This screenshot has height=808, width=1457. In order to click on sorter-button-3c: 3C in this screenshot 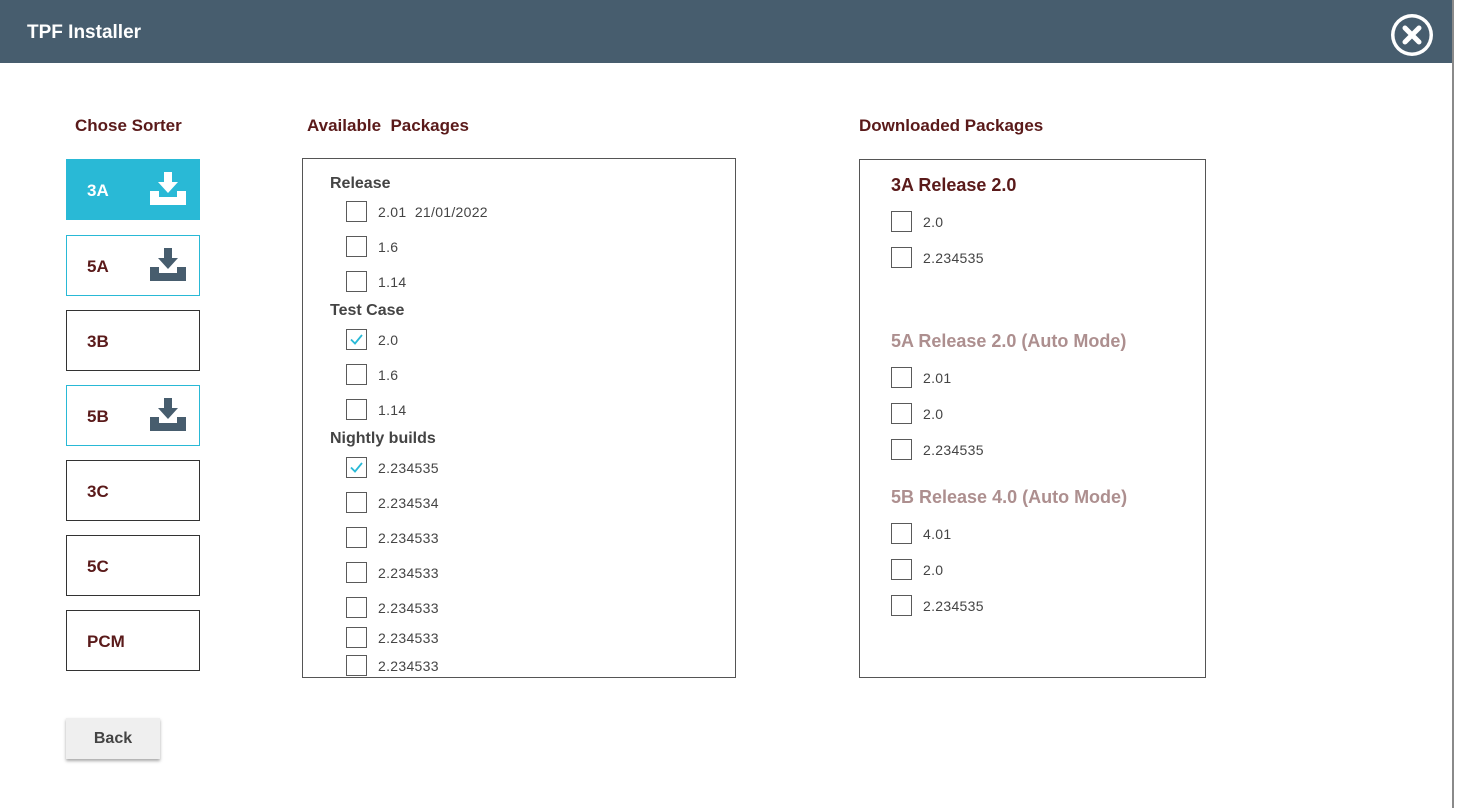, I will do `click(133, 490)`.